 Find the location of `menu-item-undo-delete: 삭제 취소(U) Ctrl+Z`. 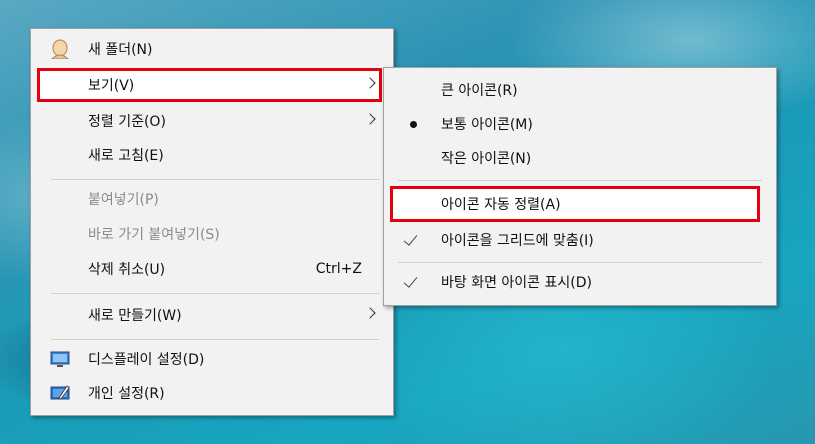

menu-item-undo-delete: 삭제 취소(U) Ctrl+Z is located at coordinates (212, 269).